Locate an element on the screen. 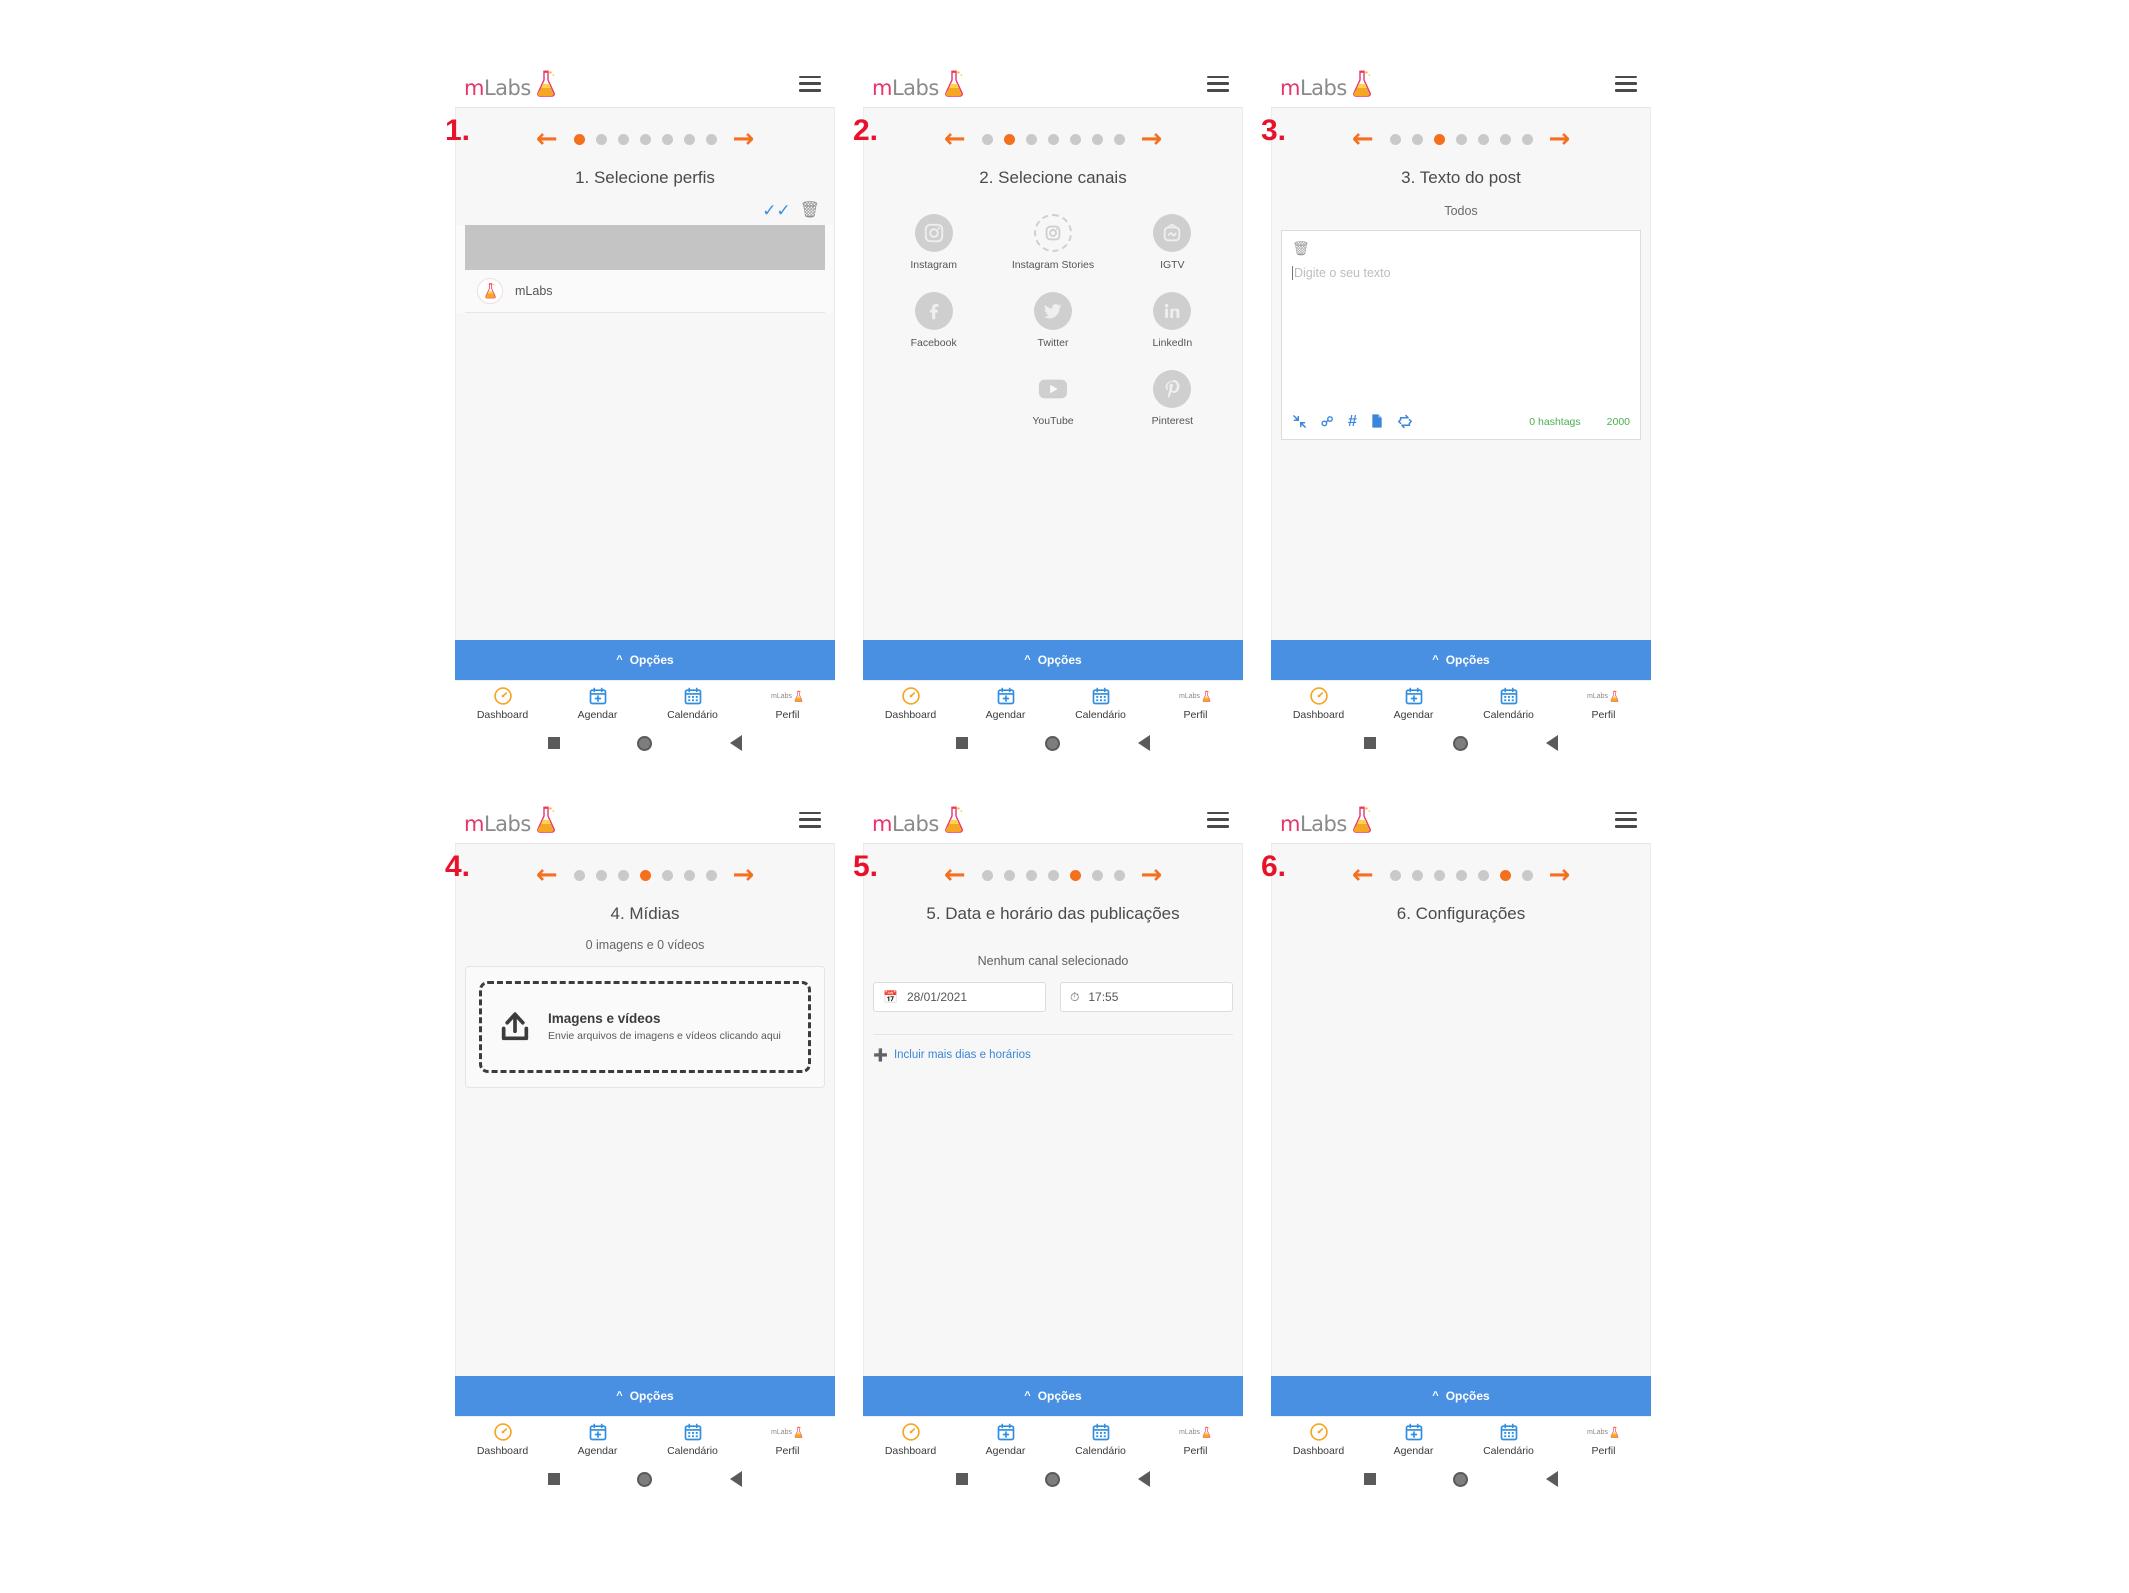  repost-icon is located at coordinates (1405, 421).